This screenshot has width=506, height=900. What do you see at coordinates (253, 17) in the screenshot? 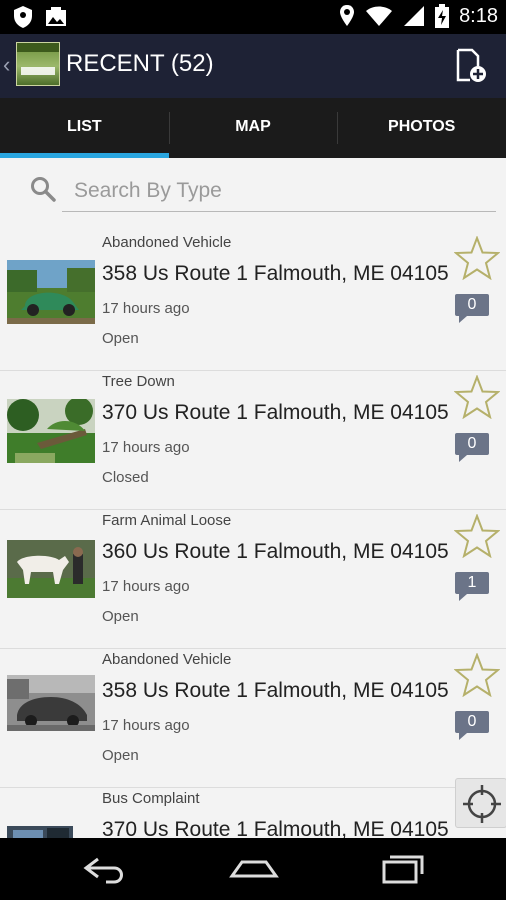
I see `status-bar: 8:18` at bounding box center [253, 17].